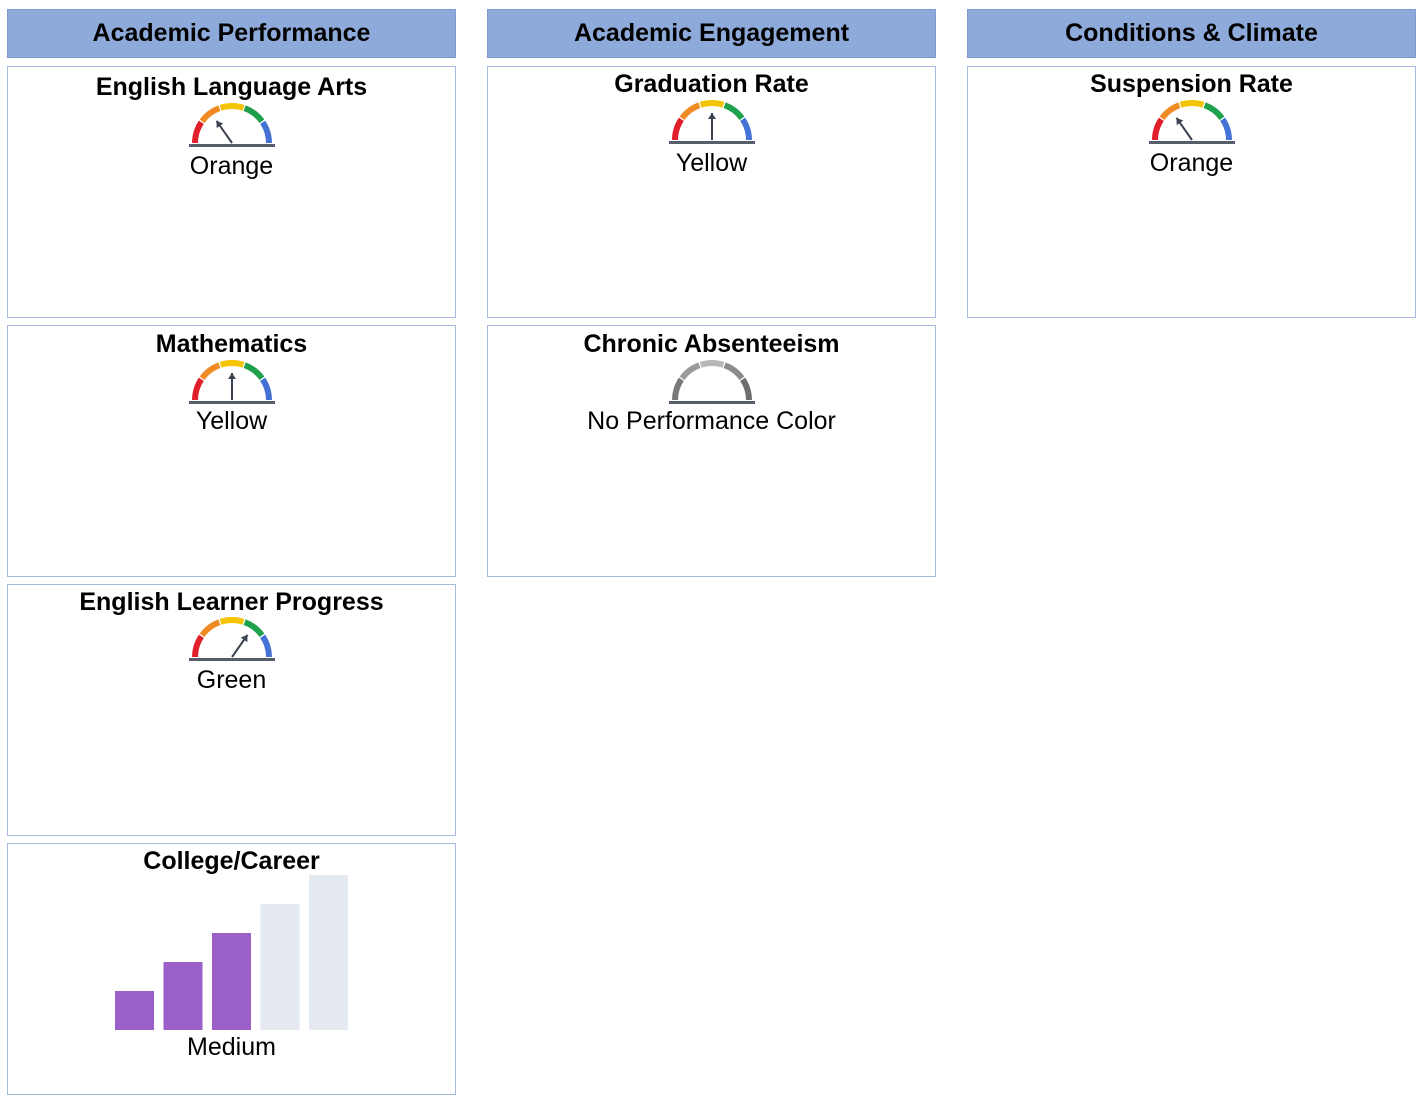  What do you see at coordinates (231, 680) in the screenshot?
I see `card-status: Green` at bounding box center [231, 680].